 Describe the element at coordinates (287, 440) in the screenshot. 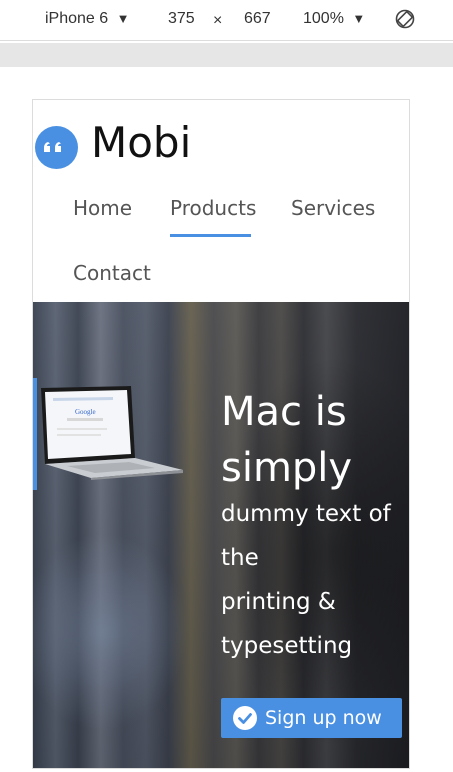

I see `hero-title: Mac is simply` at that location.